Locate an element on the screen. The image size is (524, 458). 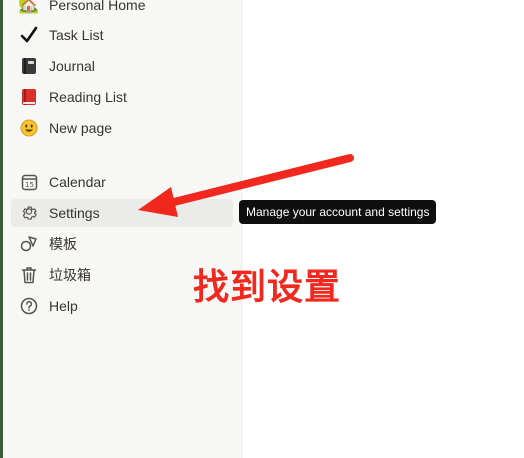
annotation-arrow is located at coordinates (246, 185).